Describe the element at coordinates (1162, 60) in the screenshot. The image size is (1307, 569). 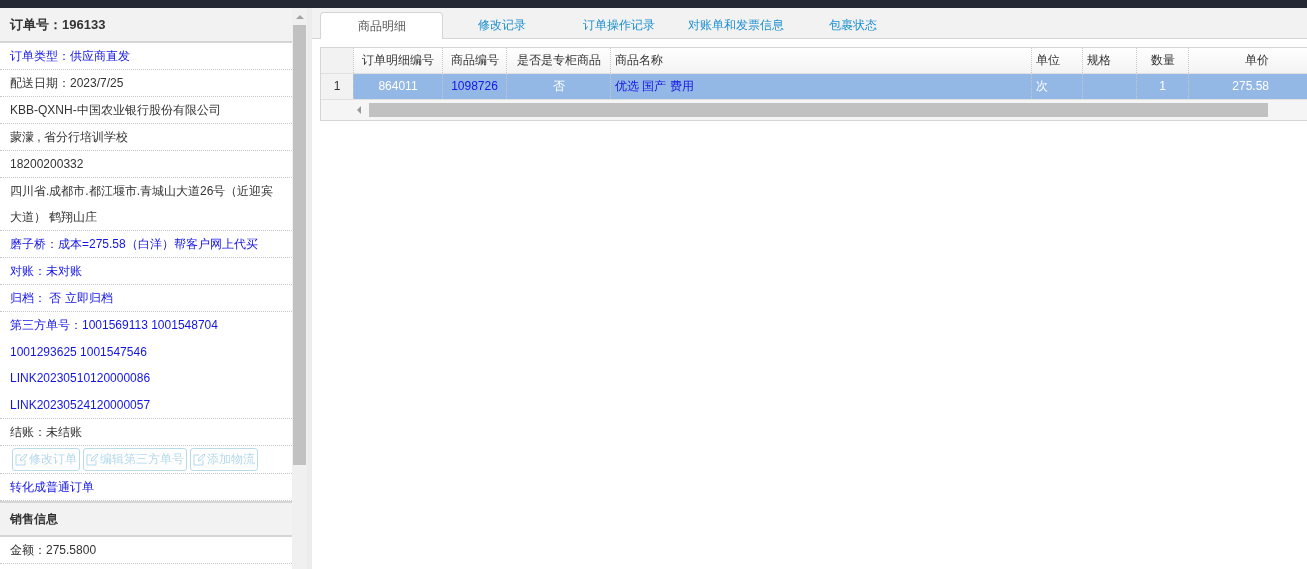
I see `column-header: 数量` at that location.